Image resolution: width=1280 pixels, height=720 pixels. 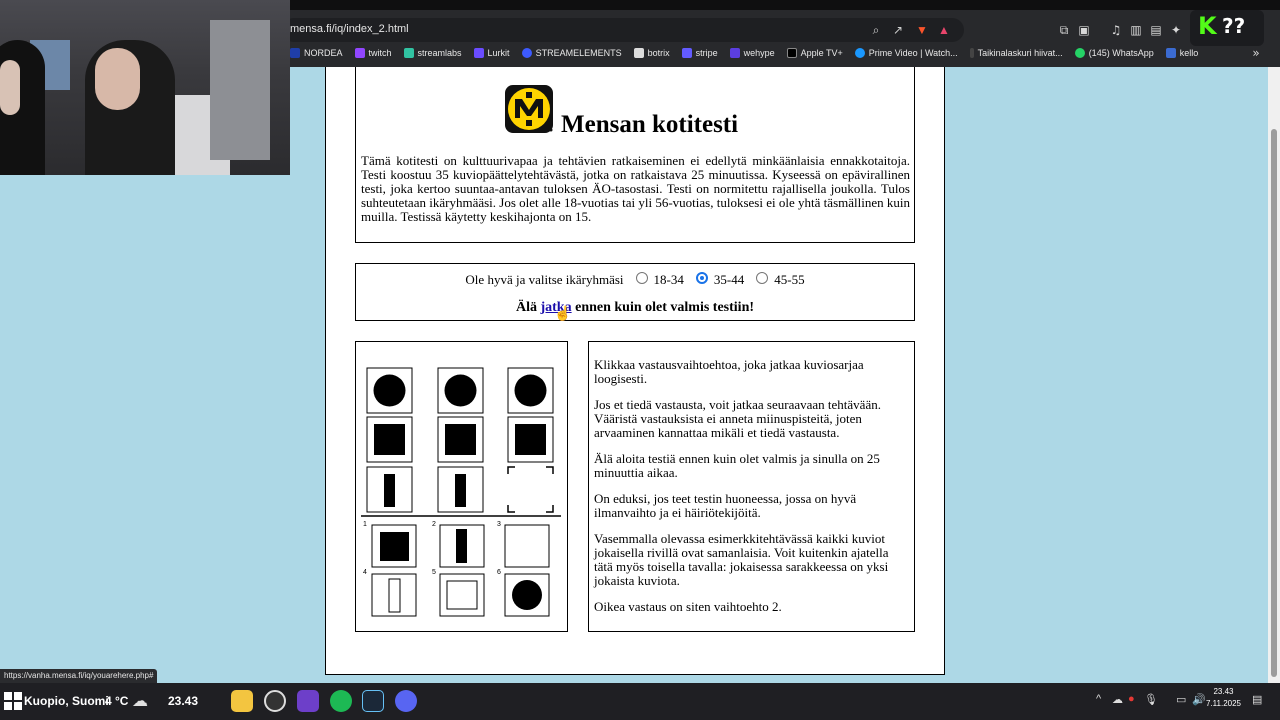 What do you see at coordinates (1199, 699) in the screenshot?
I see `volume-icon: 🔊` at bounding box center [1199, 699].